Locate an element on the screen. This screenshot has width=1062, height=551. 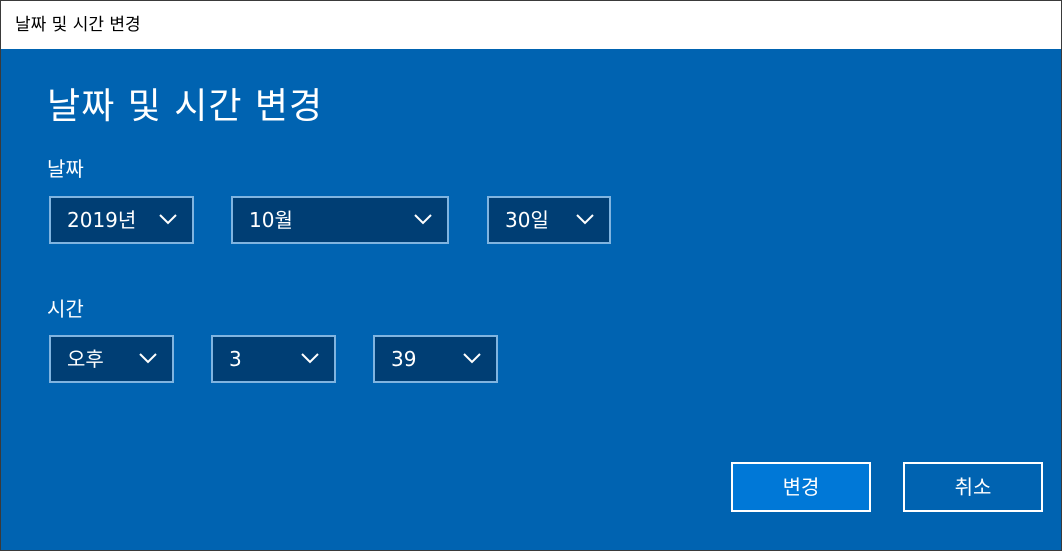
minute-value: 39 is located at coordinates (404, 359).